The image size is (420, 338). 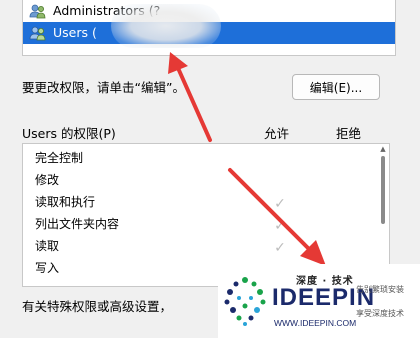 I want to click on permission-row: 列出文件夹内容, so click(x=77, y=224).